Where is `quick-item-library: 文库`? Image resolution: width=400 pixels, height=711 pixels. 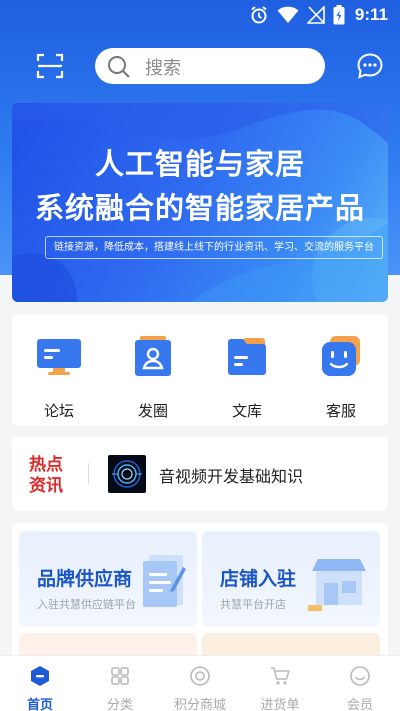 quick-item-library: 文库 is located at coordinates (247, 378).